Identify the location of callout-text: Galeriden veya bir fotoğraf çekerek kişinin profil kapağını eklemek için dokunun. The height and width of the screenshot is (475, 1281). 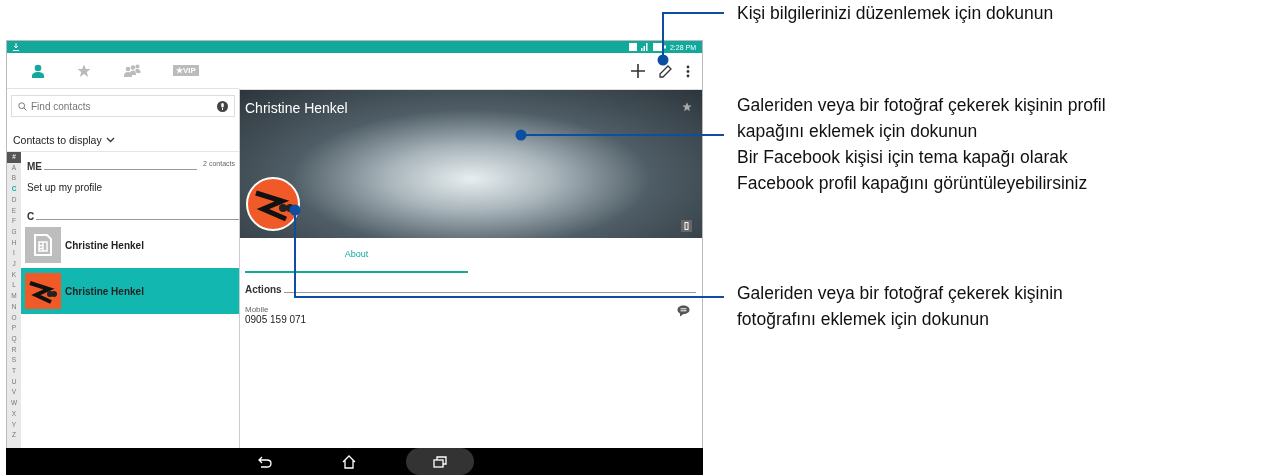
(922, 118).